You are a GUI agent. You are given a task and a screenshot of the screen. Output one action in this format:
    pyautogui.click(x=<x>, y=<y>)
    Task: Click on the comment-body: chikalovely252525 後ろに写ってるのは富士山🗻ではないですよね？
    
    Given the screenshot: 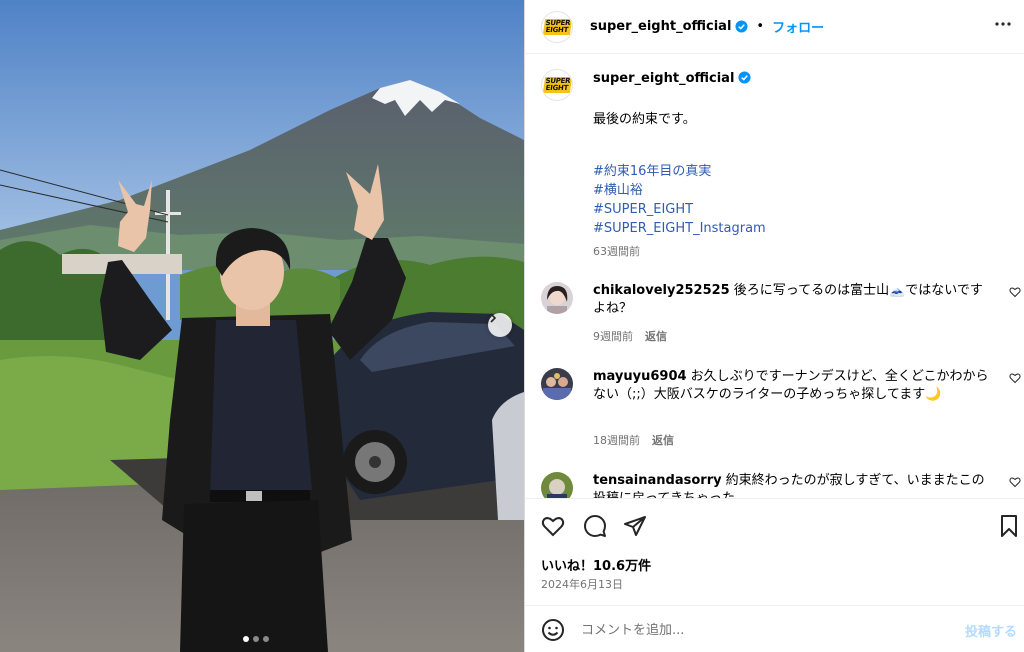 What is the action you would take?
    pyautogui.click(x=793, y=300)
    